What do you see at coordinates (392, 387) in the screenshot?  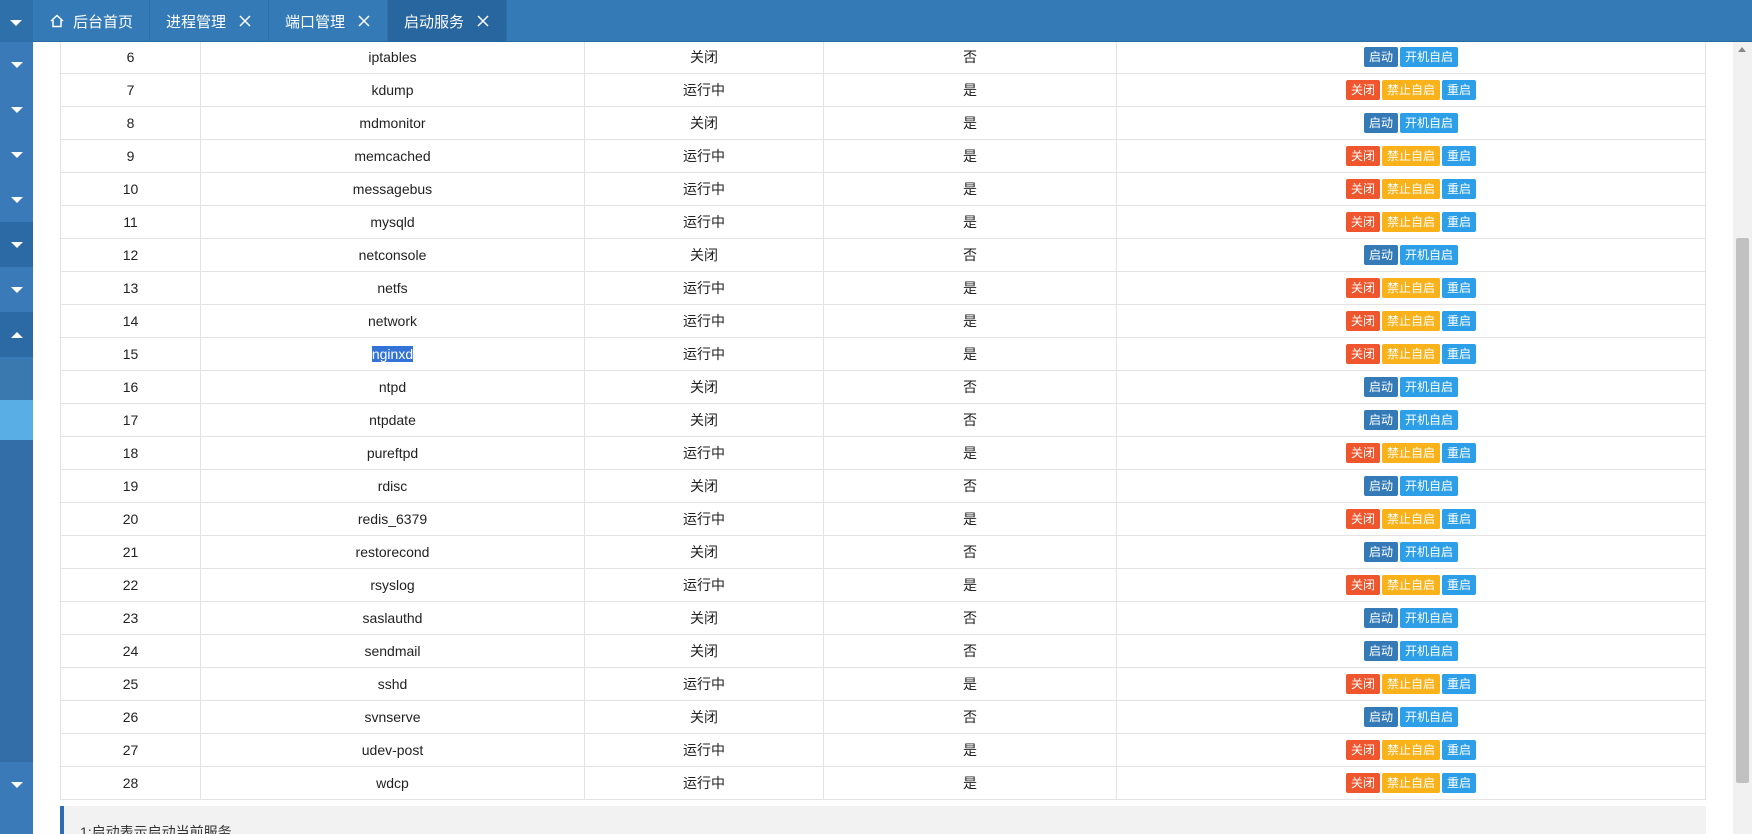 I see `cell-name: ntpd` at bounding box center [392, 387].